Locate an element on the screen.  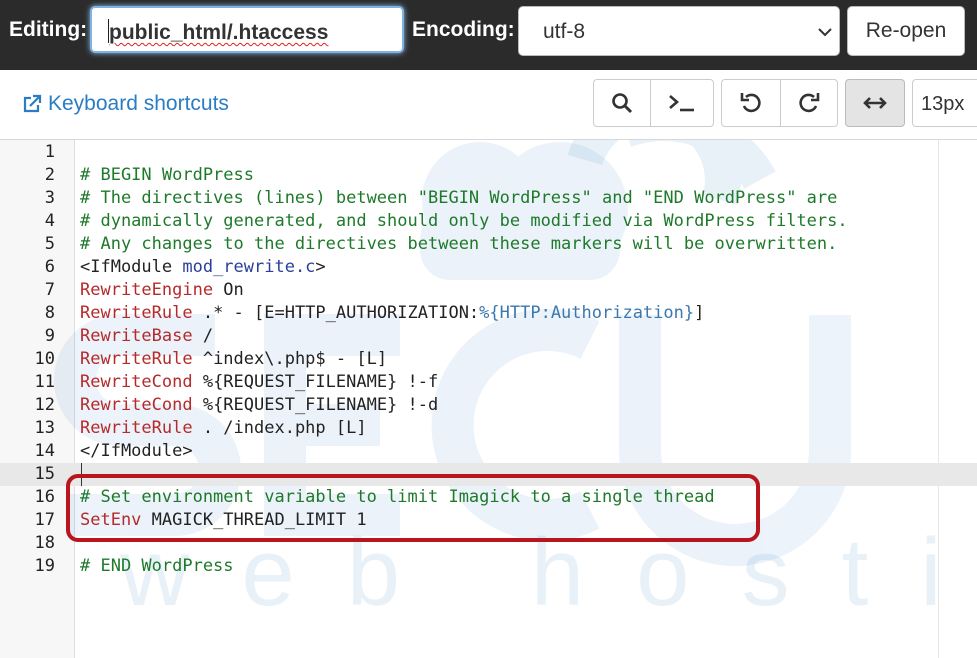
line-number: 11 is located at coordinates (44, 382).